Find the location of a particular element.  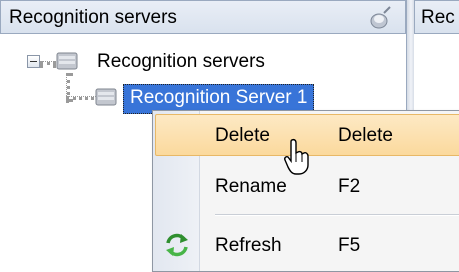

menu-separator is located at coordinates (337, 215).